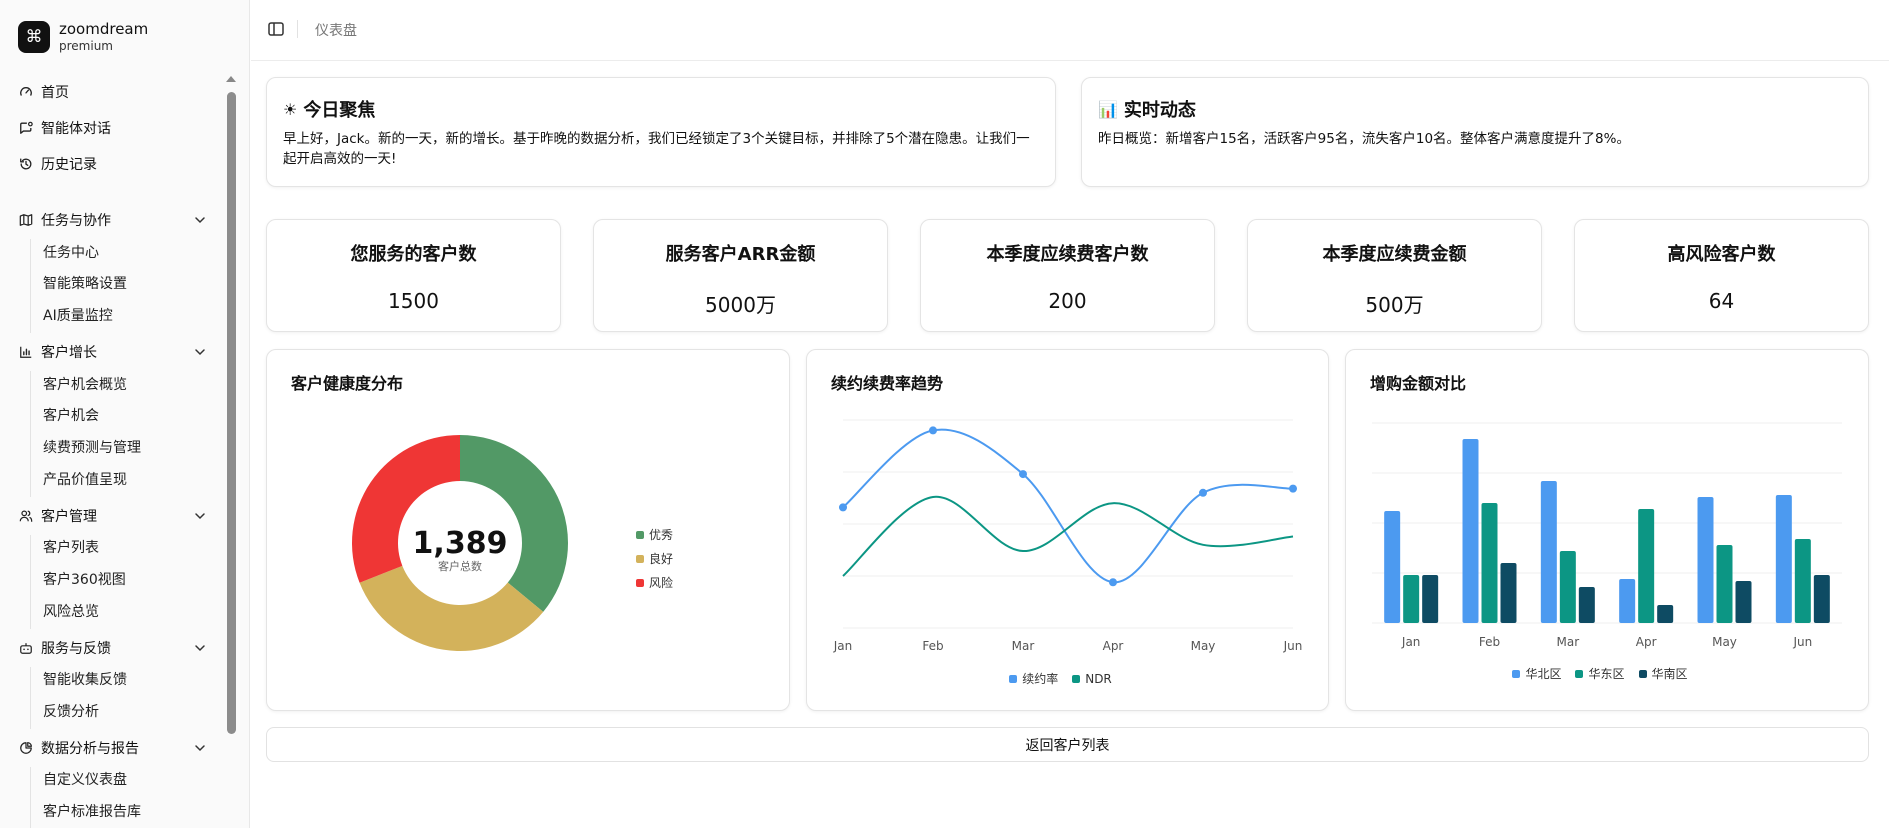 The image size is (1889, 828). Describe the element at coordinates (1108, 109) in the screenshot. I see `bar-chart-icon: 📊` at that location.